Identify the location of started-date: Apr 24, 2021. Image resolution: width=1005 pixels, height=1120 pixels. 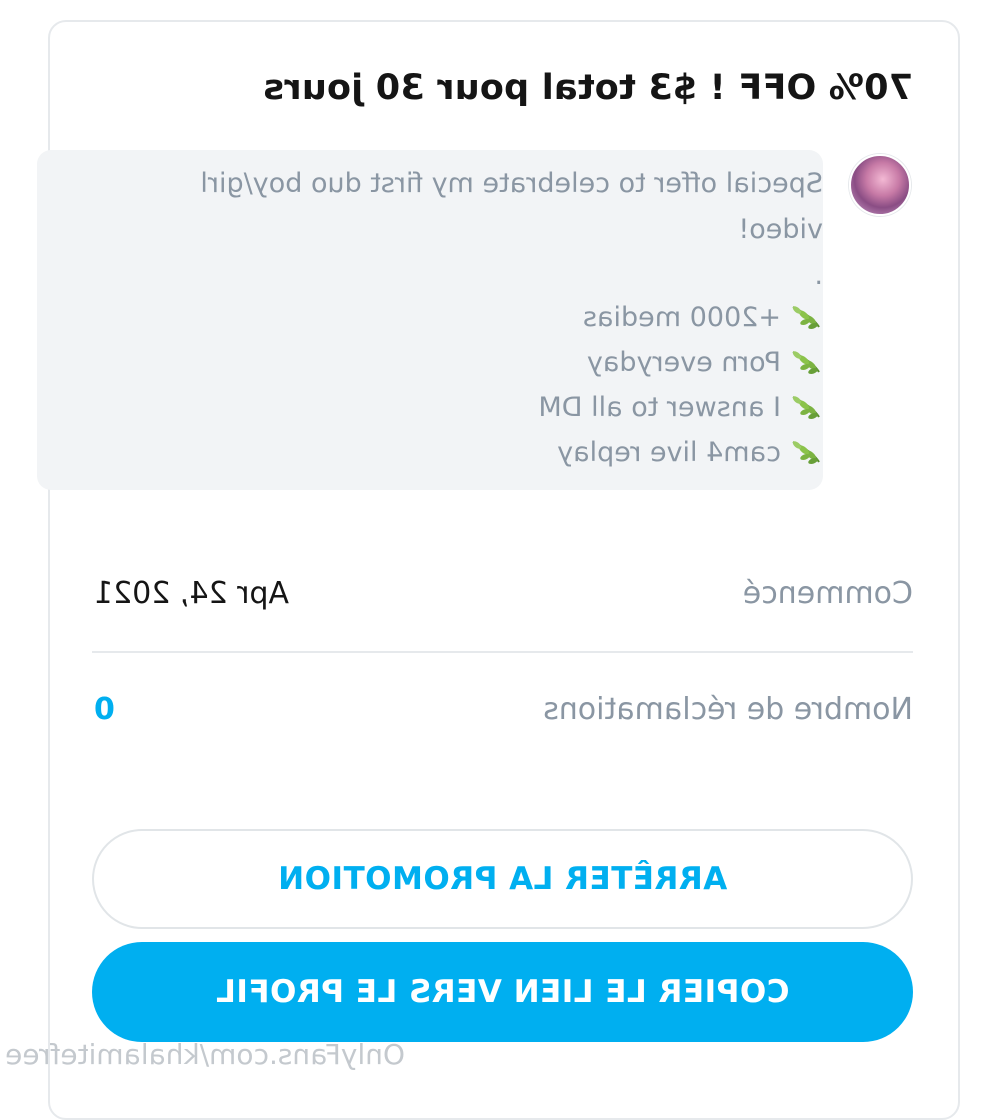
(192, 593).